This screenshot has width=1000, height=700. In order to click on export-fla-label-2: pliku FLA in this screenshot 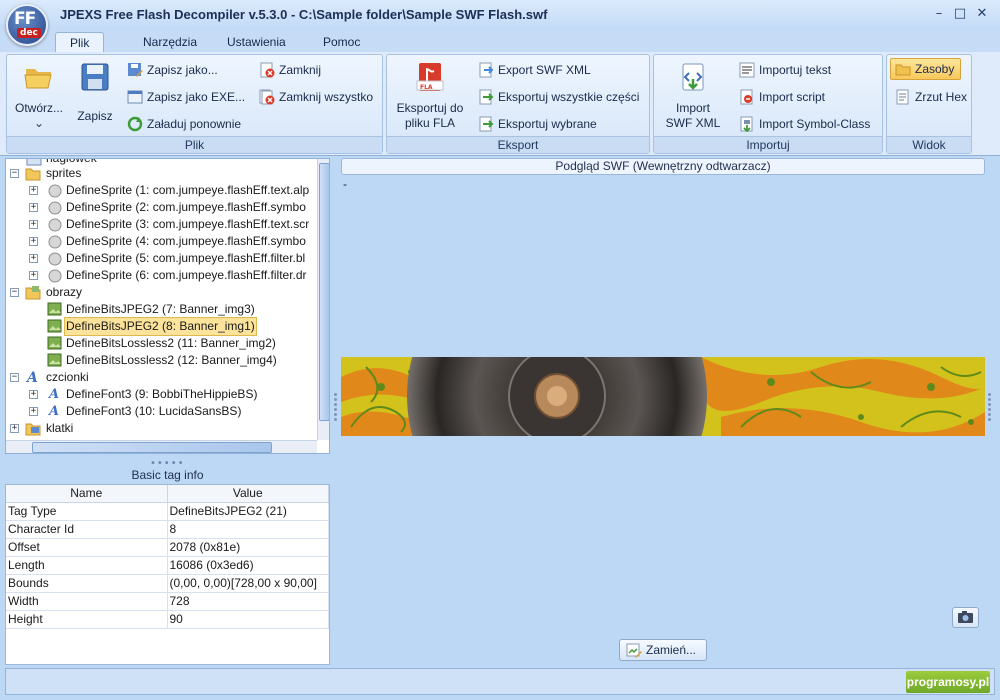, I will do `click(430, 123)`.